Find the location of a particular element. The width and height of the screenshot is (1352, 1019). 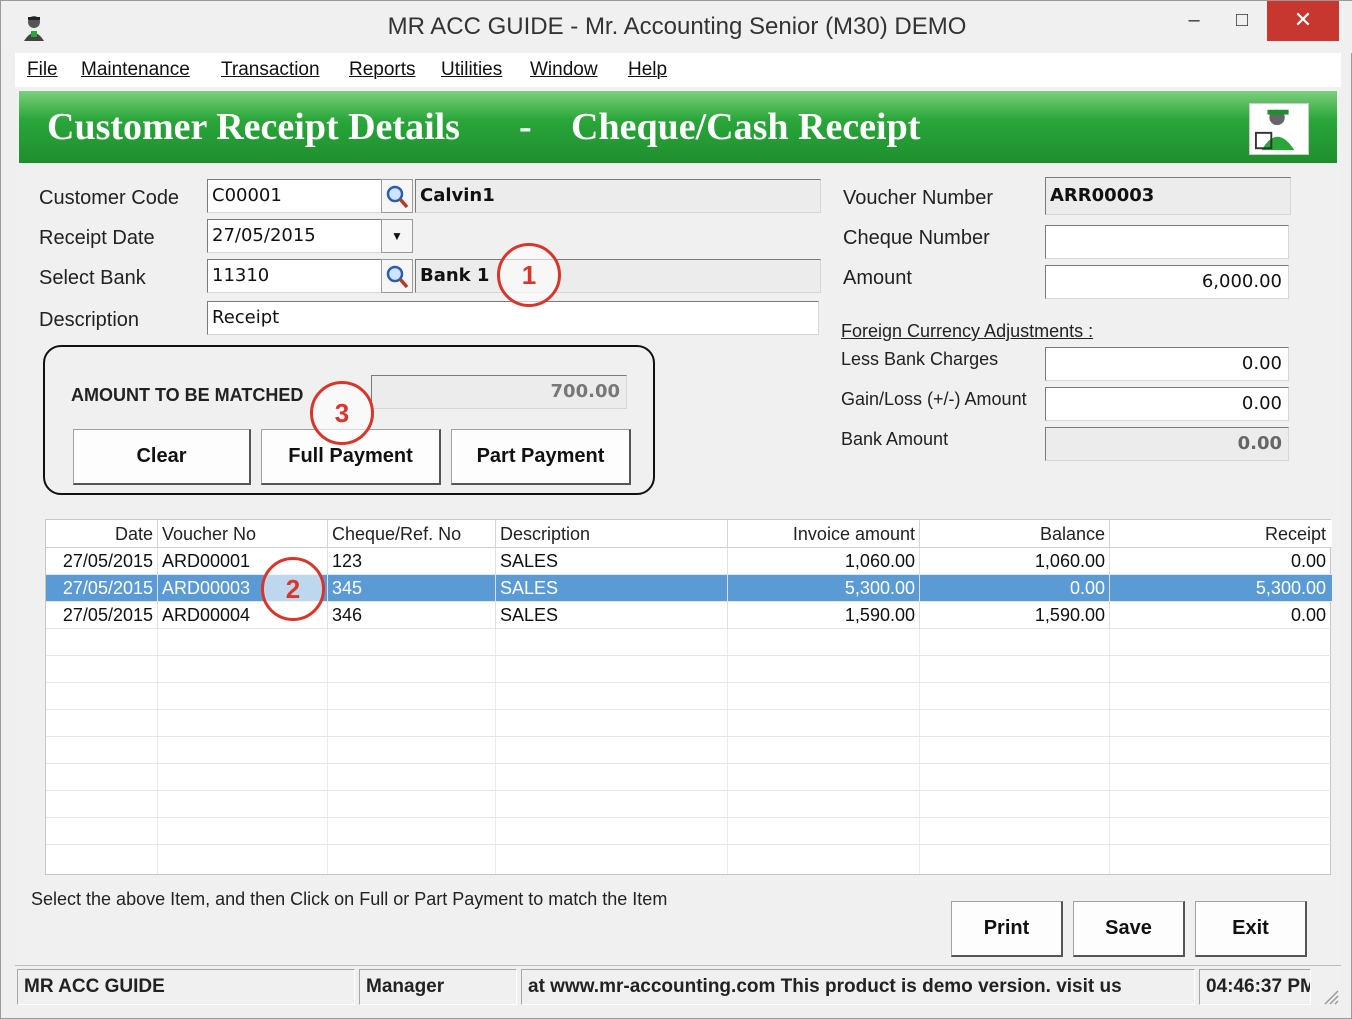

cell-cheque: 346 is located at coordinates (412, 615).